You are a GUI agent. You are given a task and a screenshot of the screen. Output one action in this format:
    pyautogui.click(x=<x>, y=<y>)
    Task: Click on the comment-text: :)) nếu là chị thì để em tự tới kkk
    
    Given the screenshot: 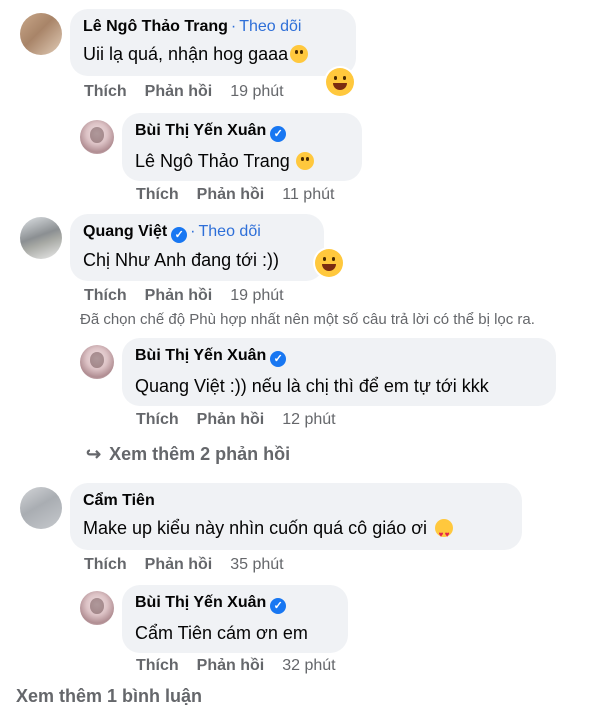 What is the action you would take?
    pyautogui.click(x=359, y=386)
    